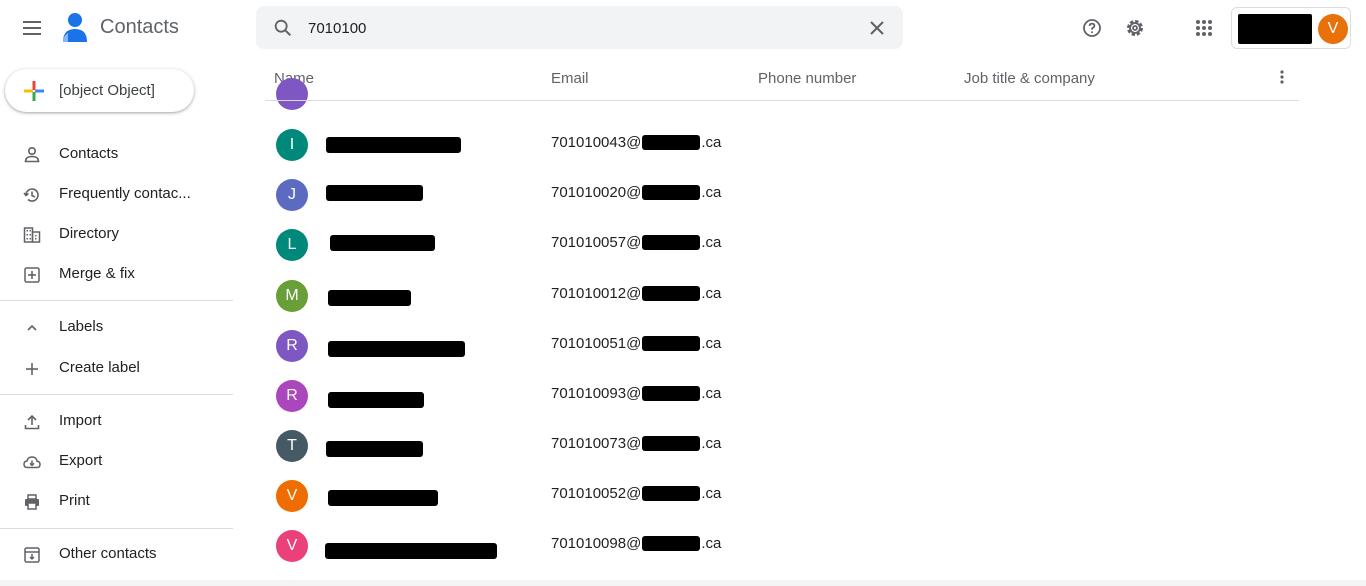  Describe the element at coordinates (283, 28) in the screenshot. I see `search-icon` at that location.